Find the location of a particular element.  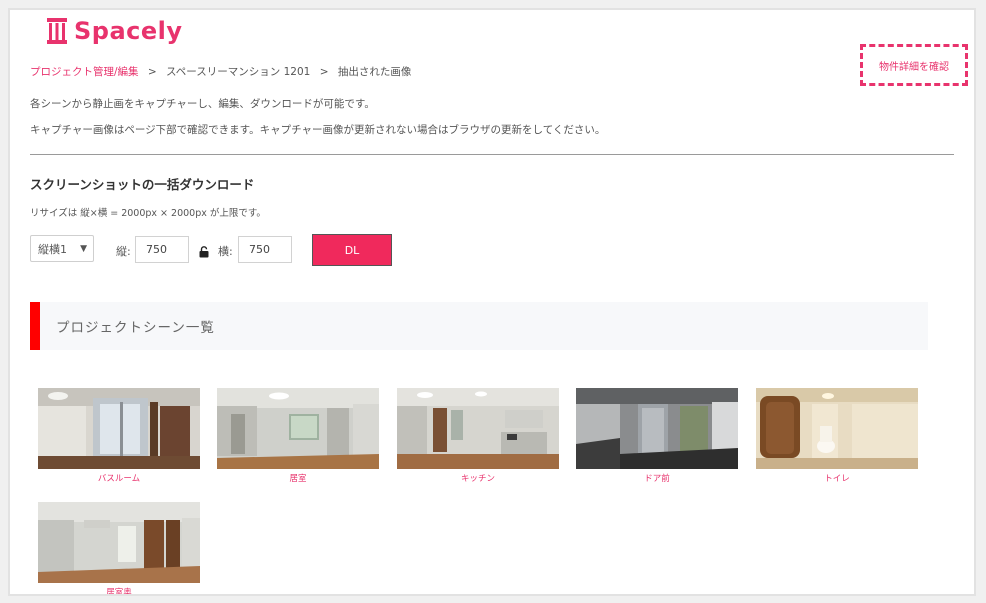

divider is located at coordinates (492, 154).